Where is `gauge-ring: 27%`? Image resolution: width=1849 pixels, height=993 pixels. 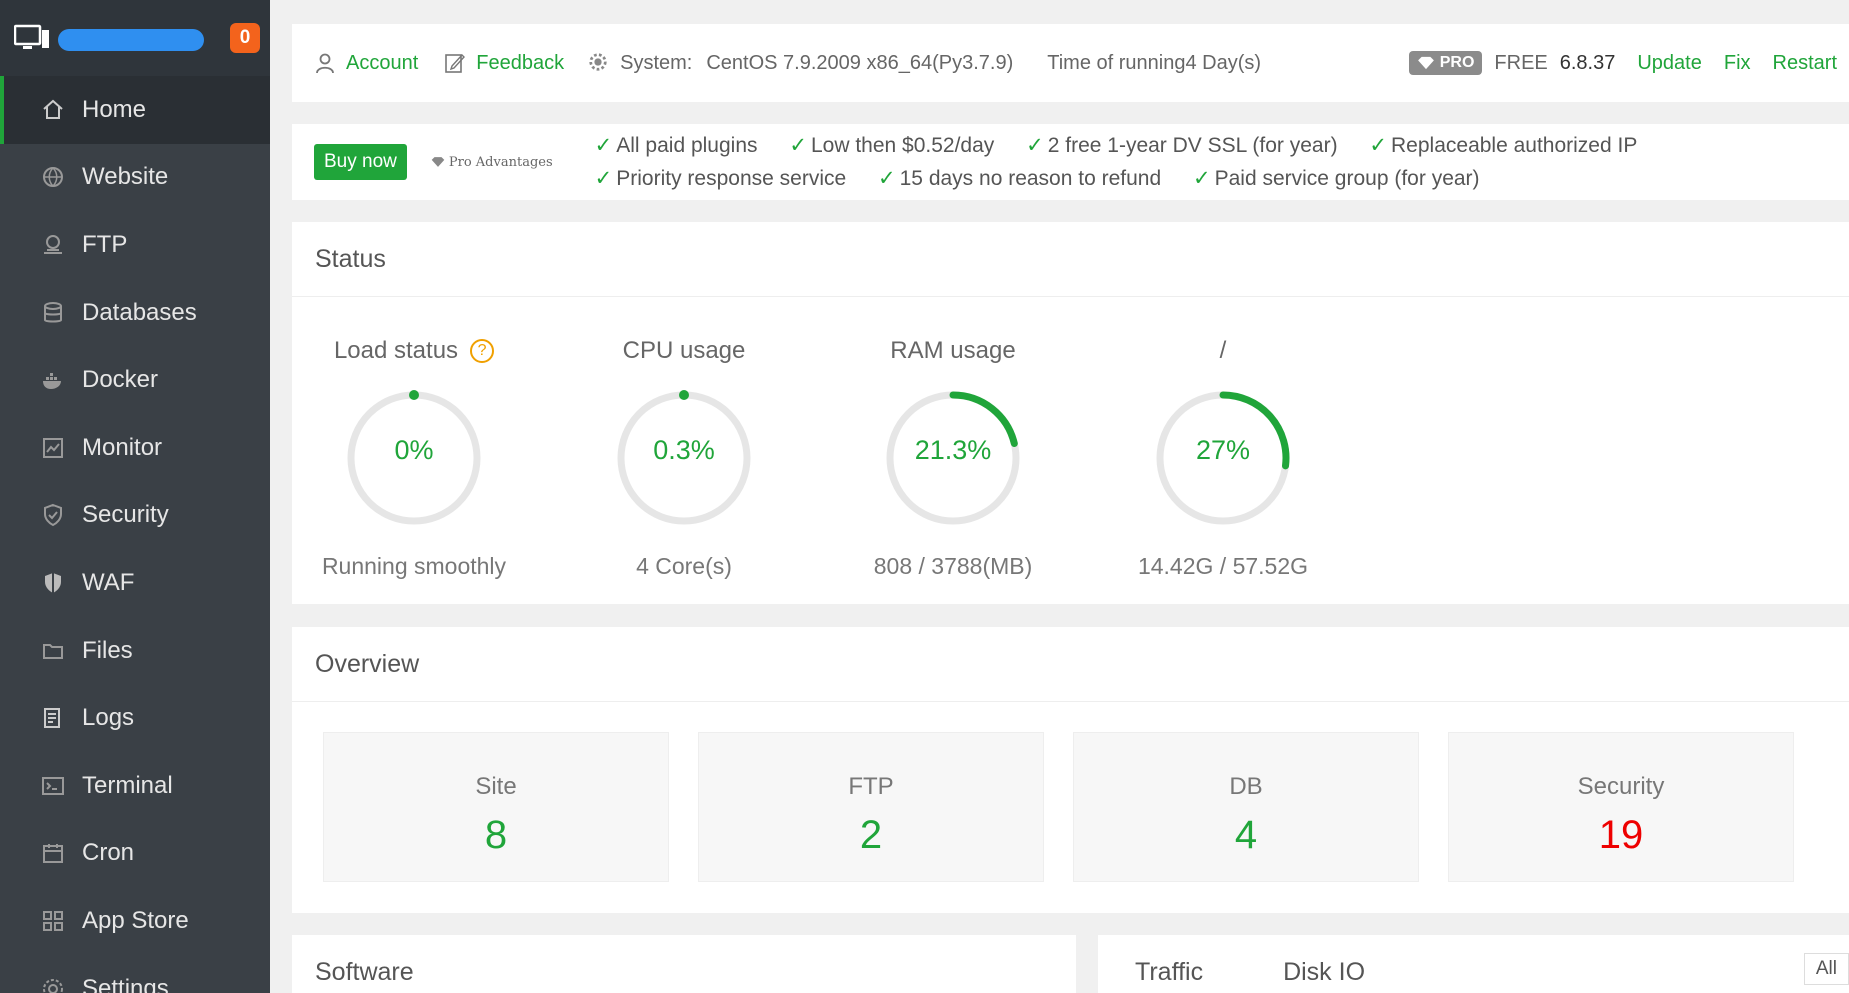 gauge-ring: 27% is located at coordinates (1223, 458).